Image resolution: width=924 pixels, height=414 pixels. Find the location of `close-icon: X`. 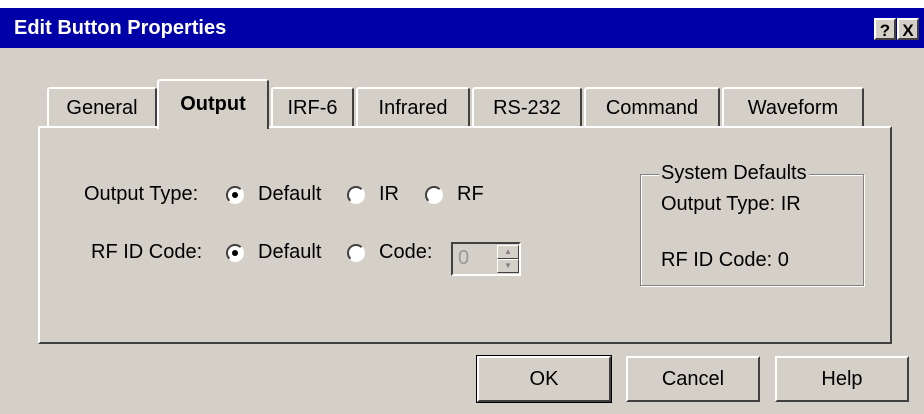

close-icon: X is located at coordinates (908, 29).